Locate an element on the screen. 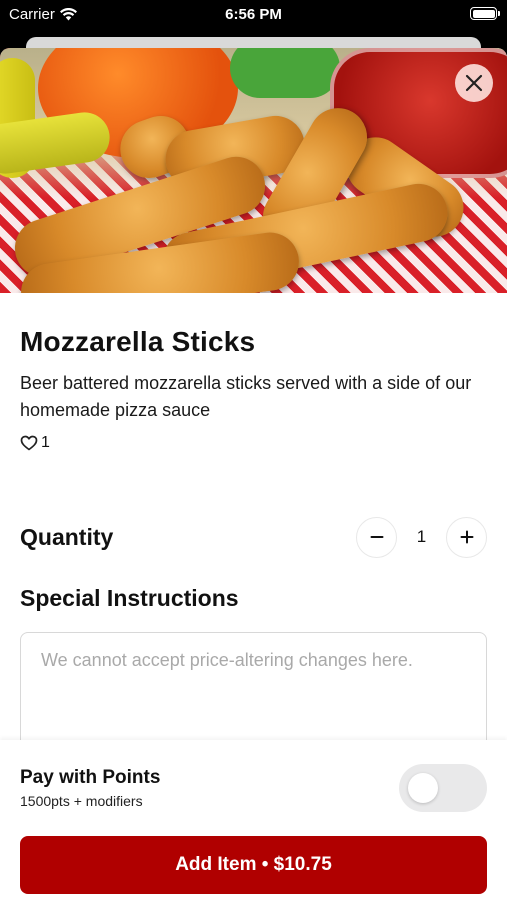 The image size is (507, 900). plus-icon is located at coordinates (466, 537).